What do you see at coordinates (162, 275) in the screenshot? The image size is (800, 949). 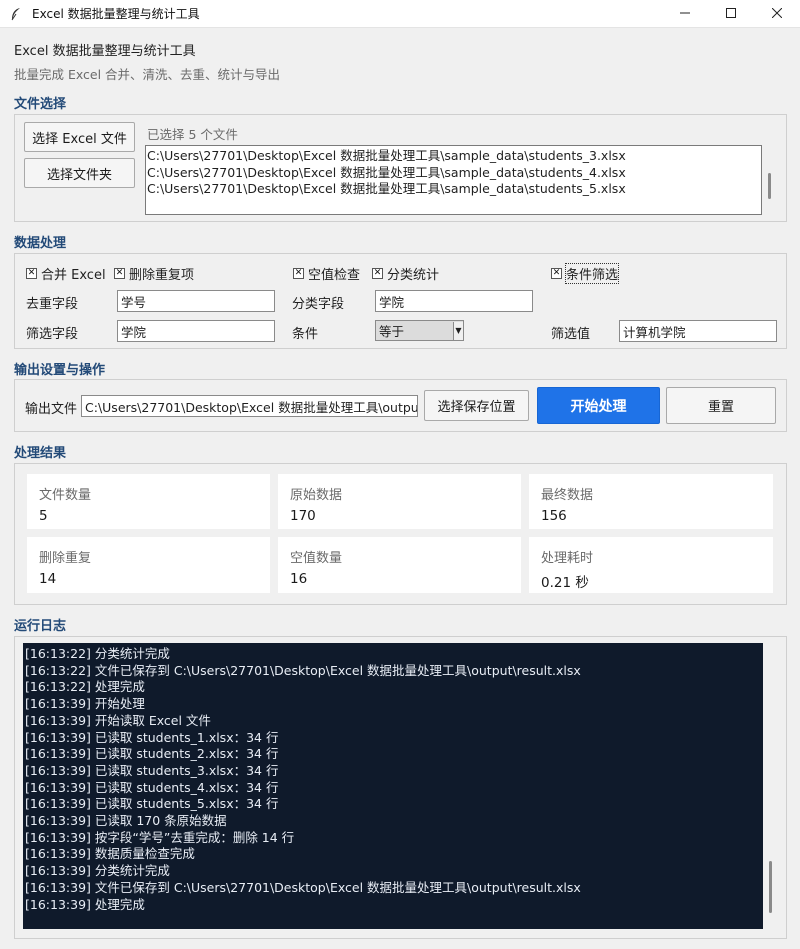 I see `dedup-label: 删除重复项` at bounding box center [162, 275].